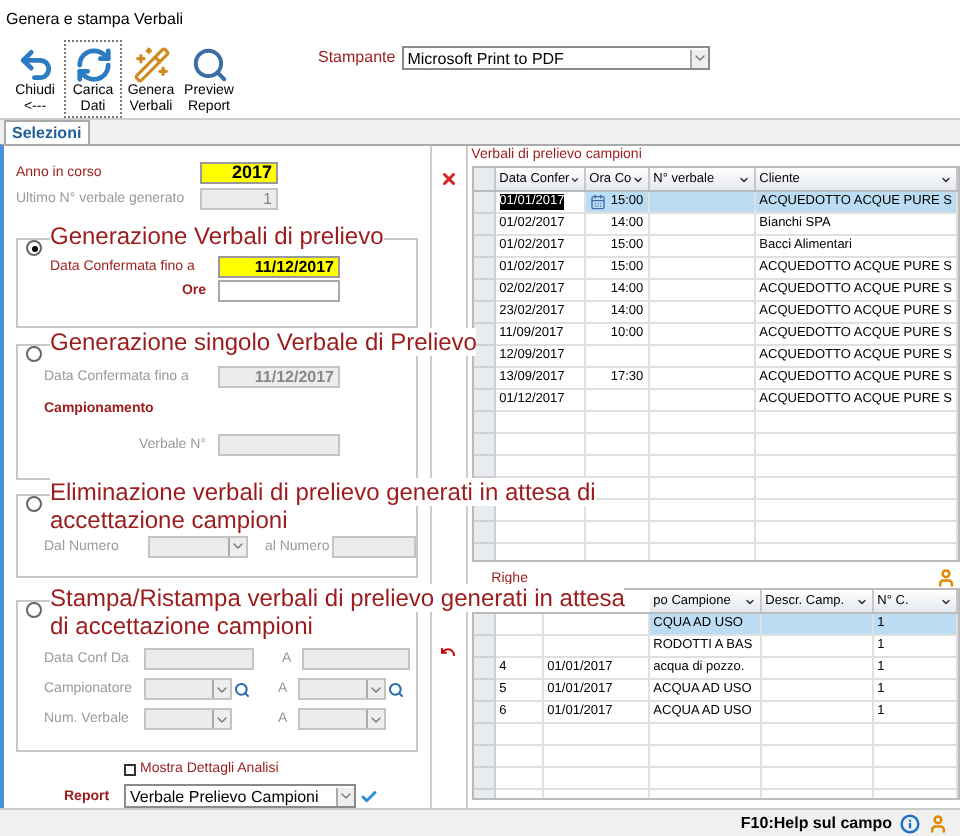 The width and height of the screenshot is (960, 836). What do you see at coordinates (239, 173) in the screenshot?
I see `input-field: 2017` at bounding box center [239, 173].